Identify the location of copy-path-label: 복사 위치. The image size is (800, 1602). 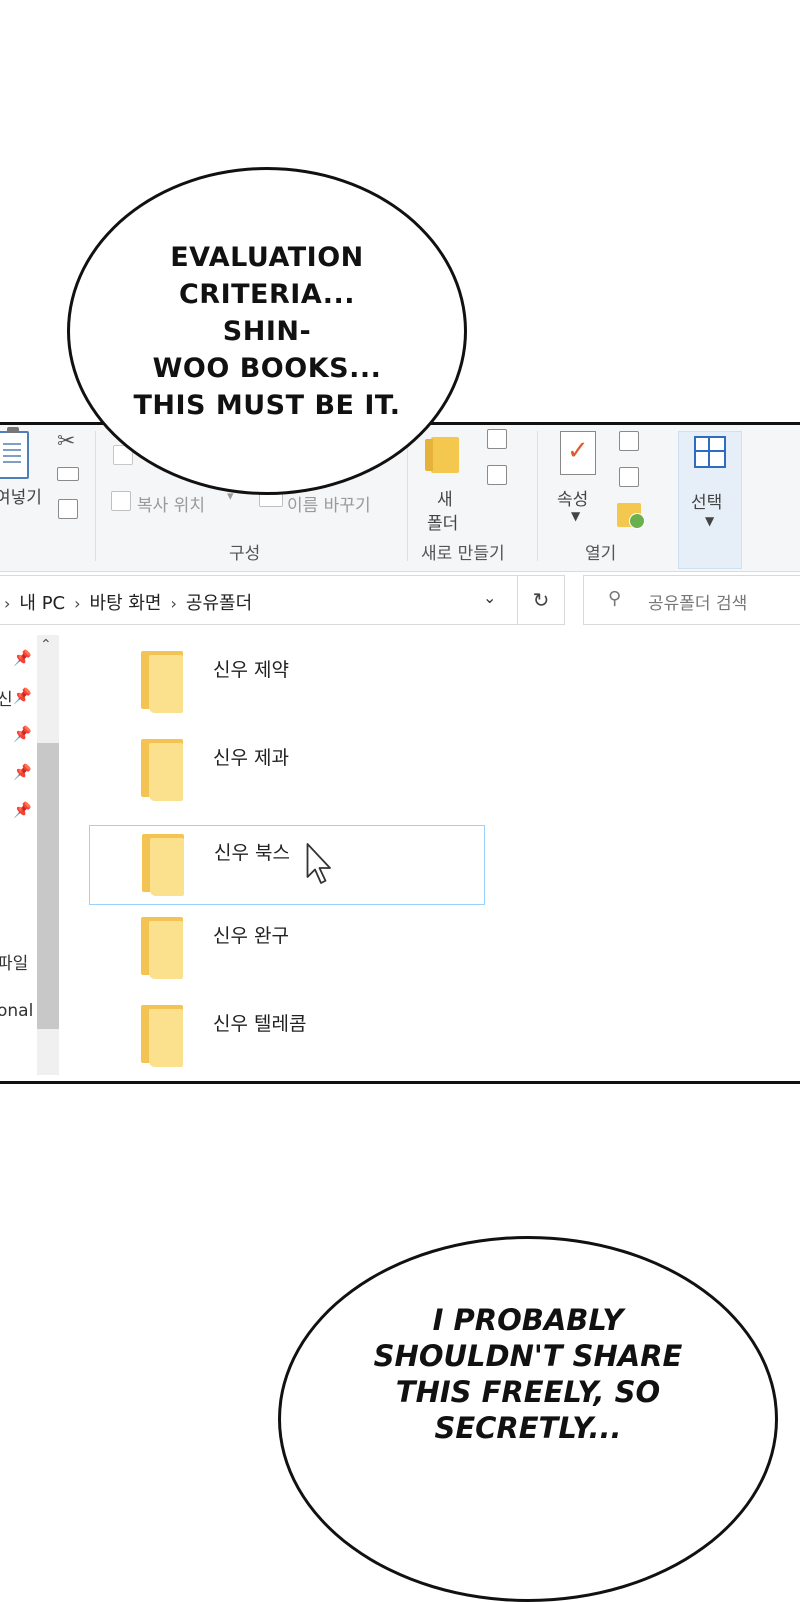
(171, 503).